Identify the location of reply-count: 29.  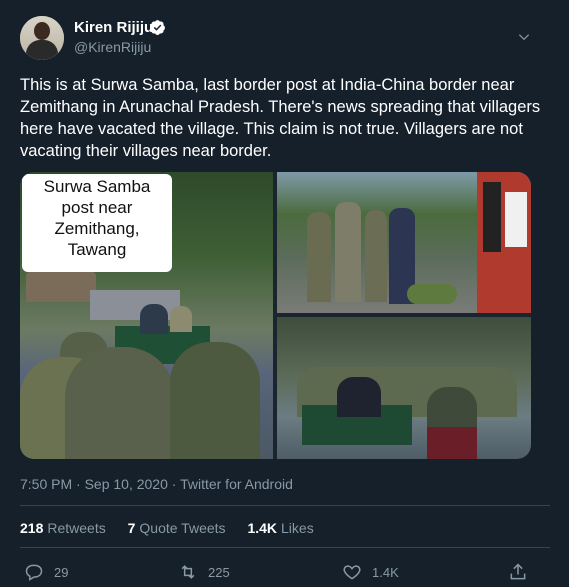
(61, 572).